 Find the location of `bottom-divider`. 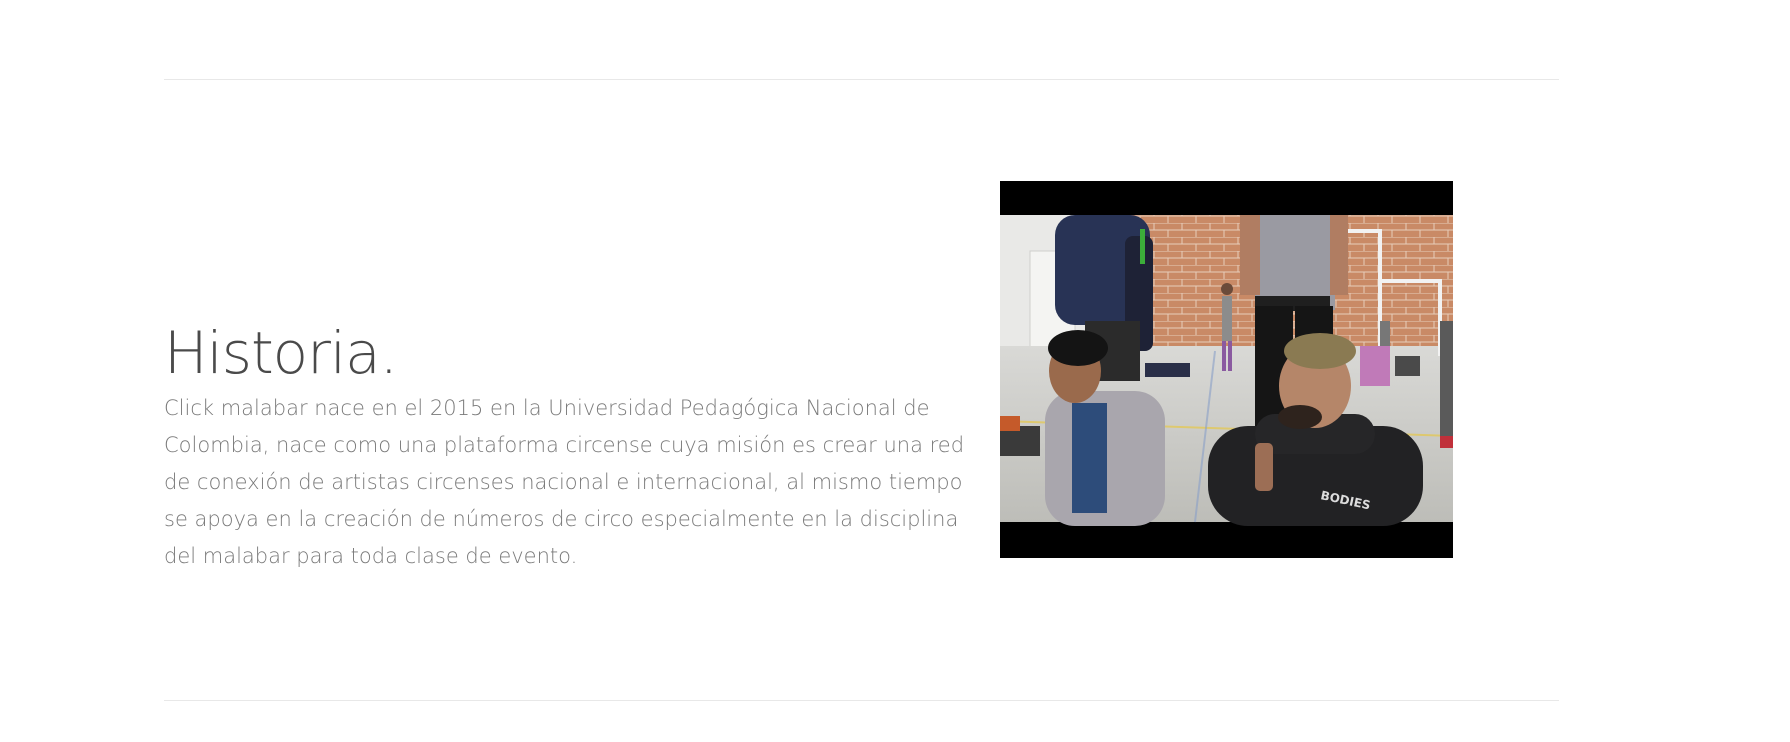

bottom-divider is located at coordinates (861, 700).